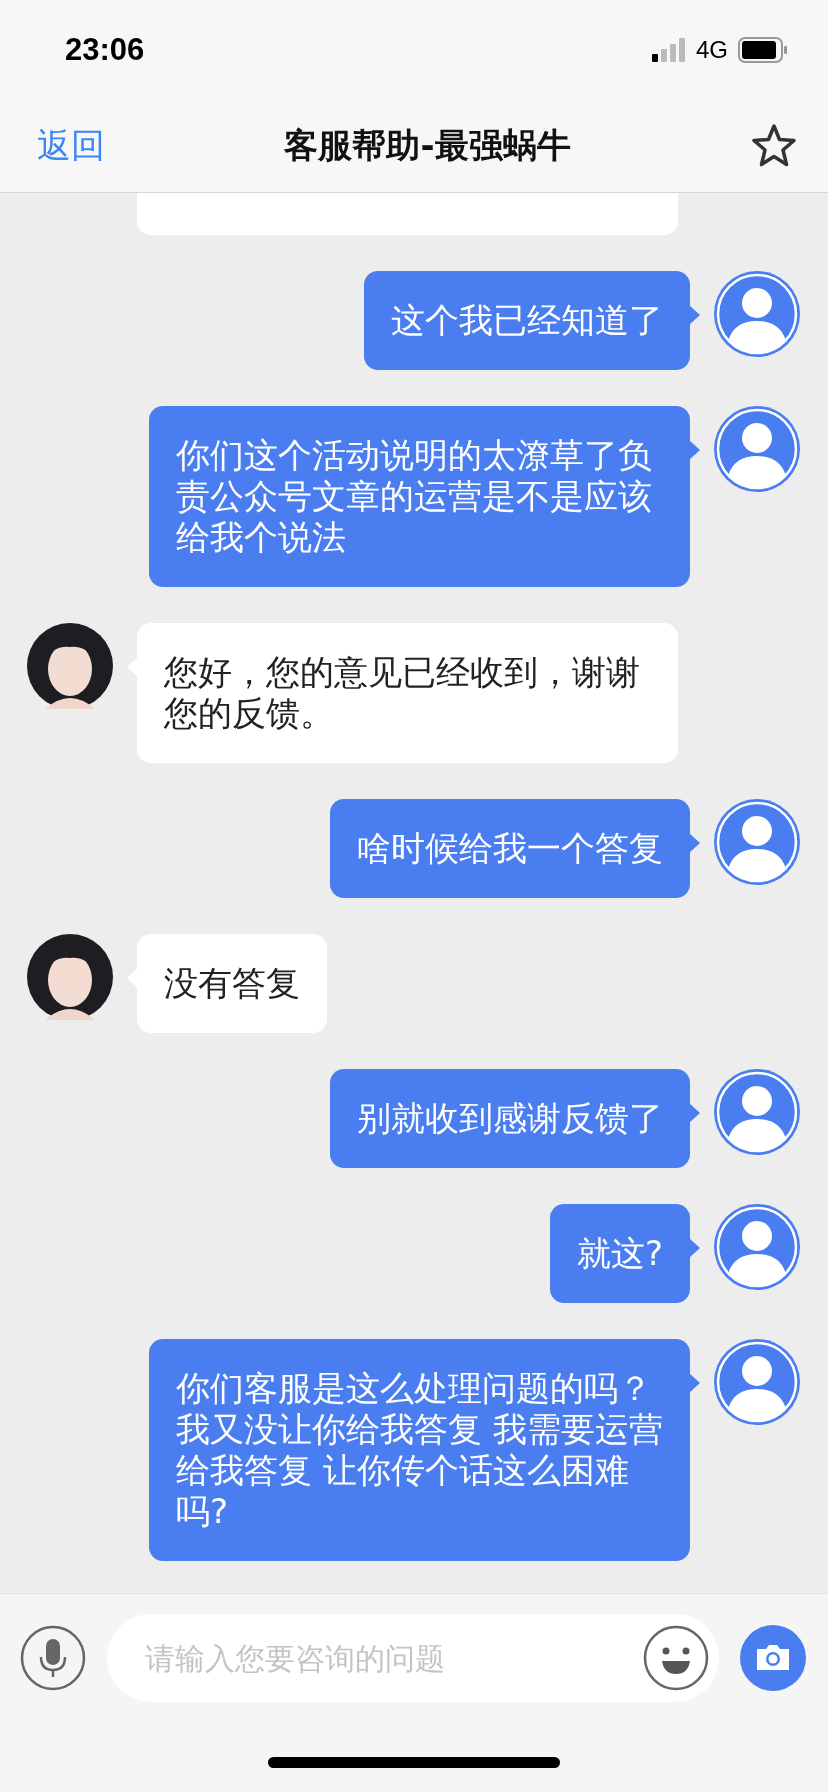  I want to click on camera-icon, so click(773, 1658).